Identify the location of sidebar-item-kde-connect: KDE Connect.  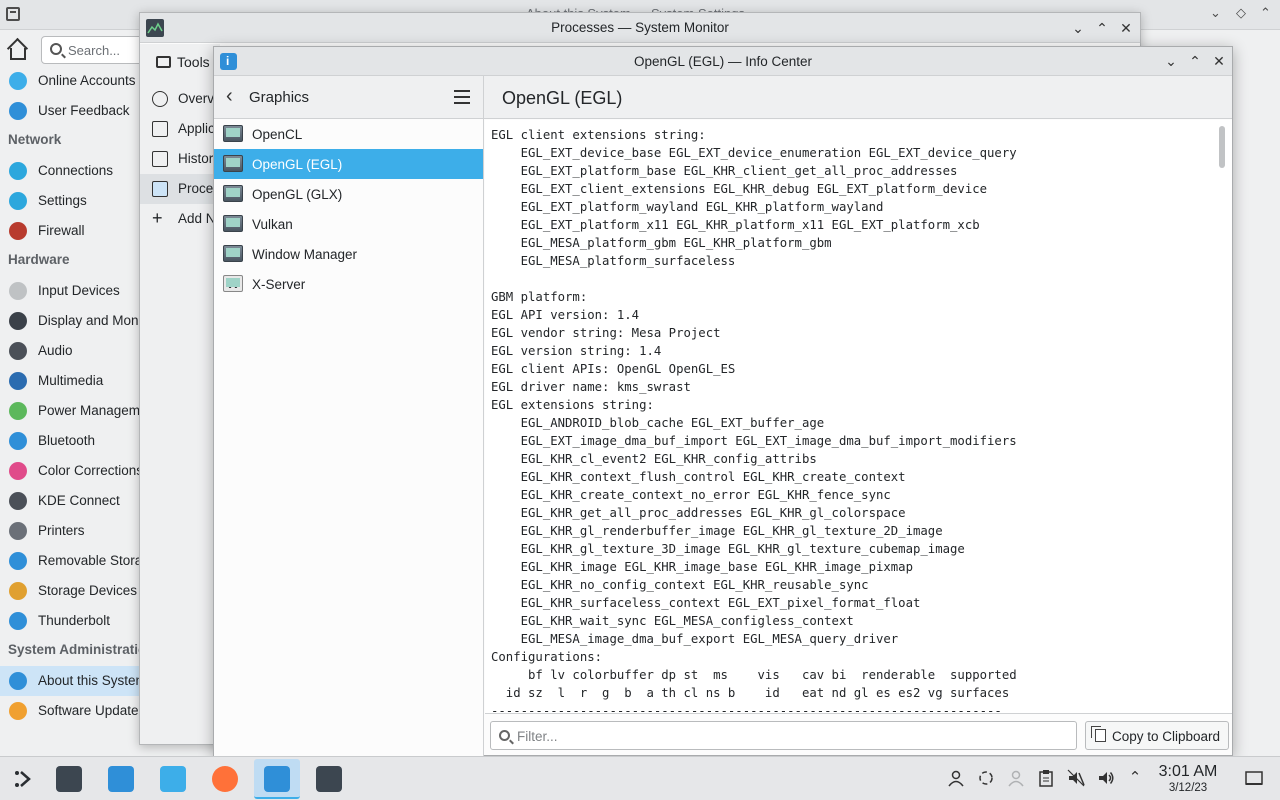
(70, 501).